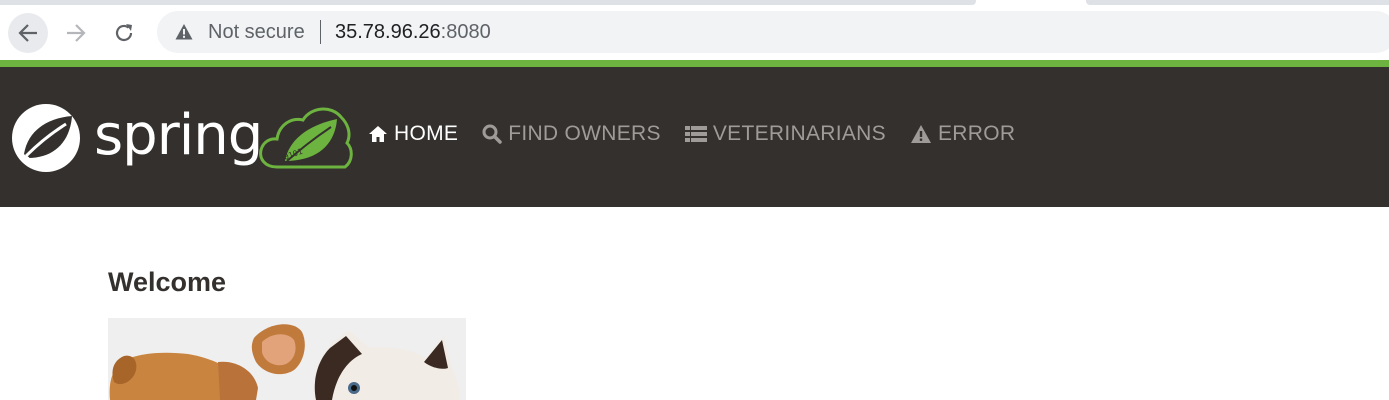 The width and height of the screenshot is (1389, 400). I want to click on spring-logo: spring 0101, so click(182, 137).